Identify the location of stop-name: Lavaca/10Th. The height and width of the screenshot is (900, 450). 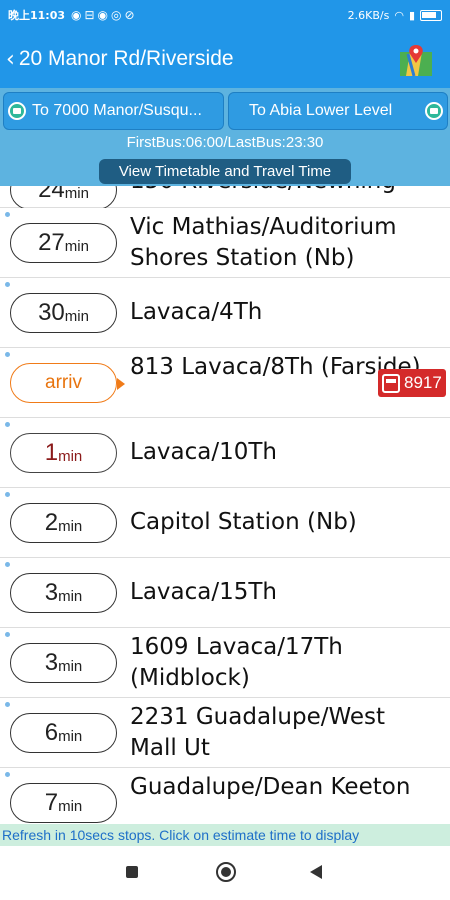
(203, 452).